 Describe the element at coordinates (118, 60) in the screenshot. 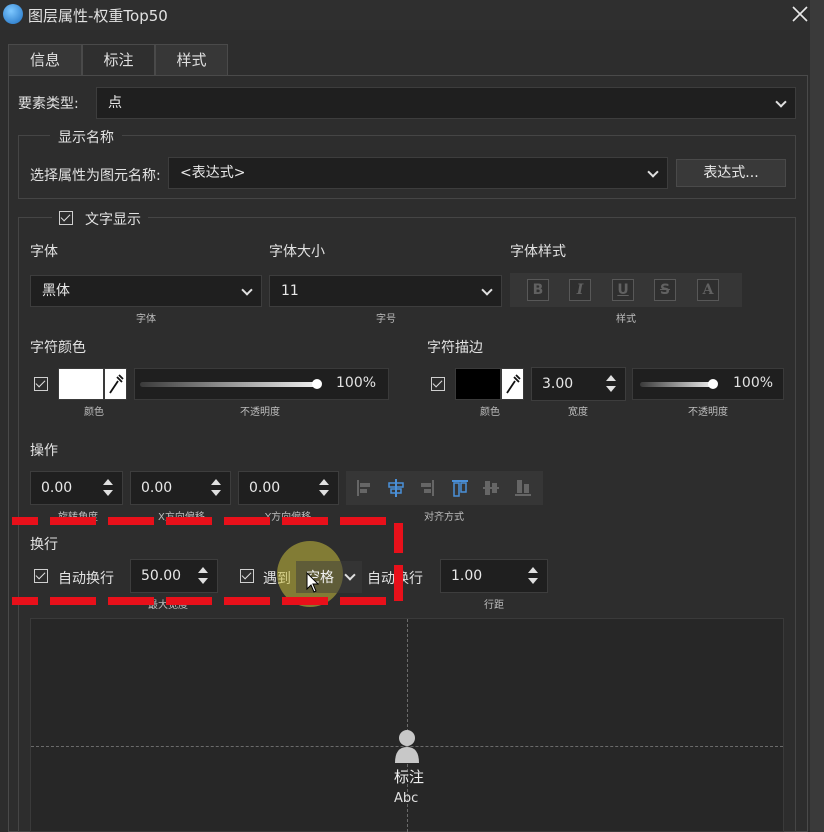

I see `tab-label: 标注` at that location.